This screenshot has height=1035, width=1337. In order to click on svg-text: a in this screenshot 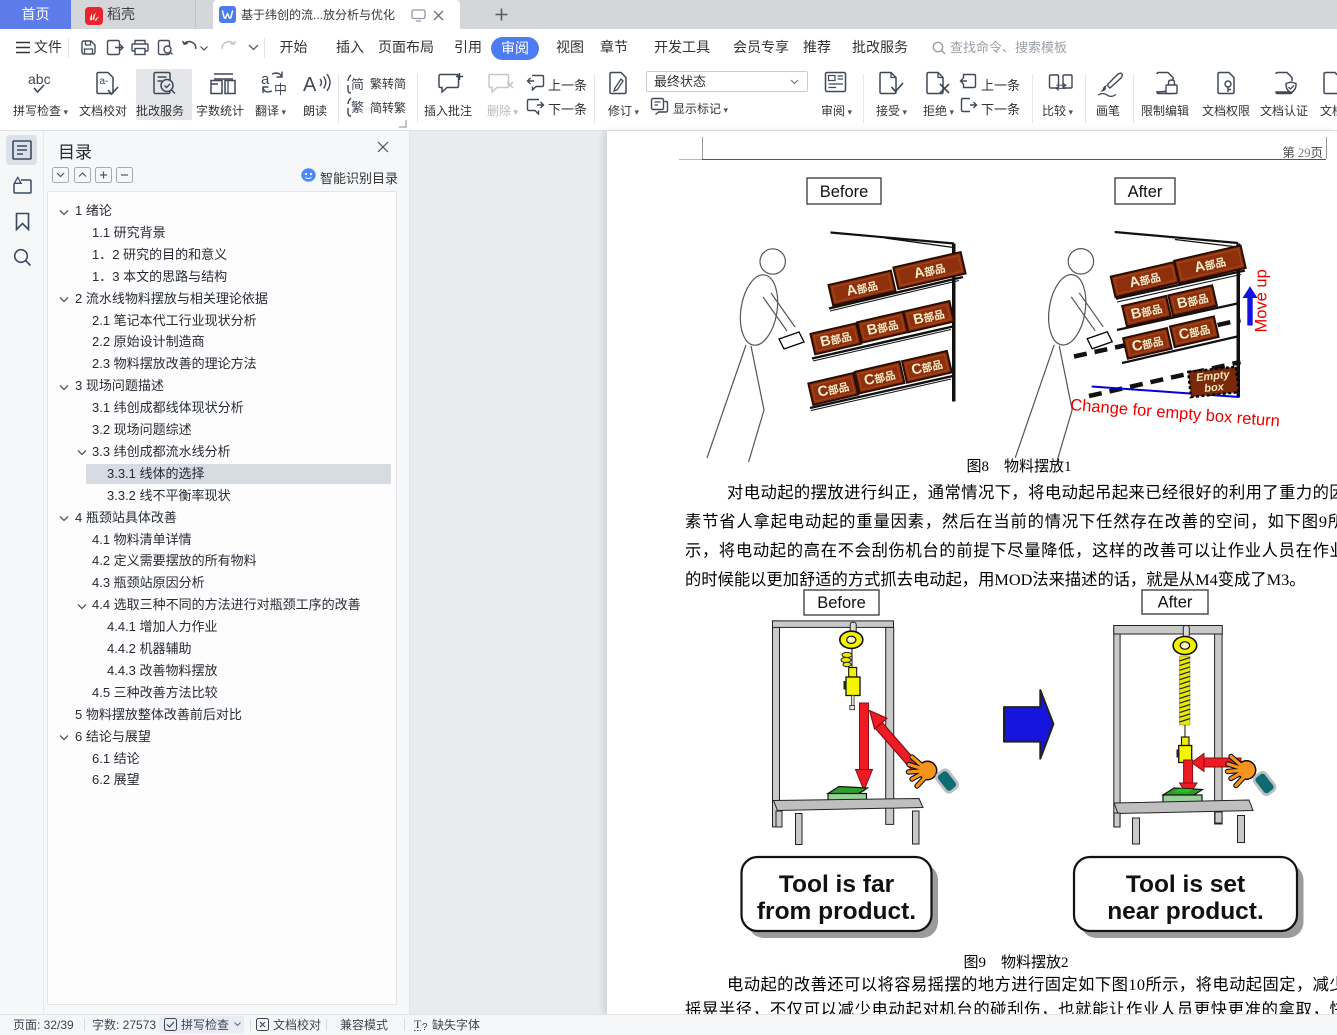, I will do `click(265, 79)`.